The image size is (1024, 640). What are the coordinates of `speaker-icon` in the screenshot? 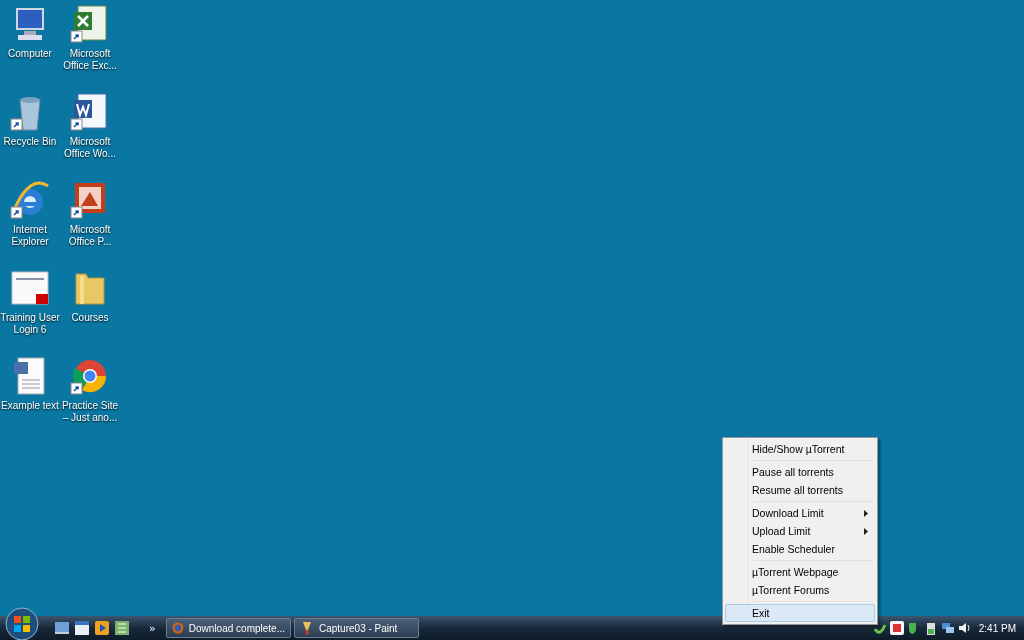 It's located at (964, 628).